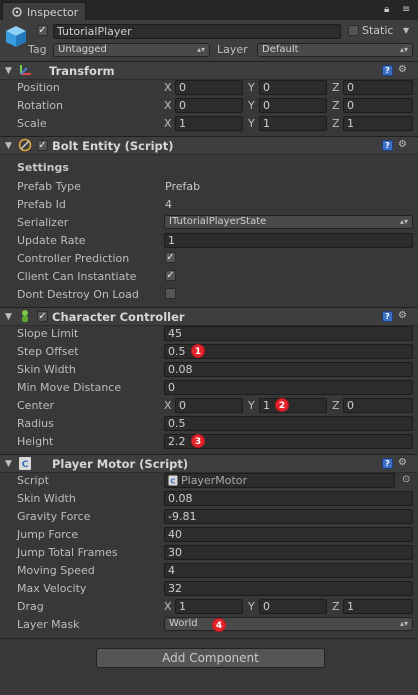 This screenshot has width=418, height=695. What do you see at coordinates (214, 480) in the screenshot?
I see `script-value: PlayerMotor` at bounding box center [214, 480].